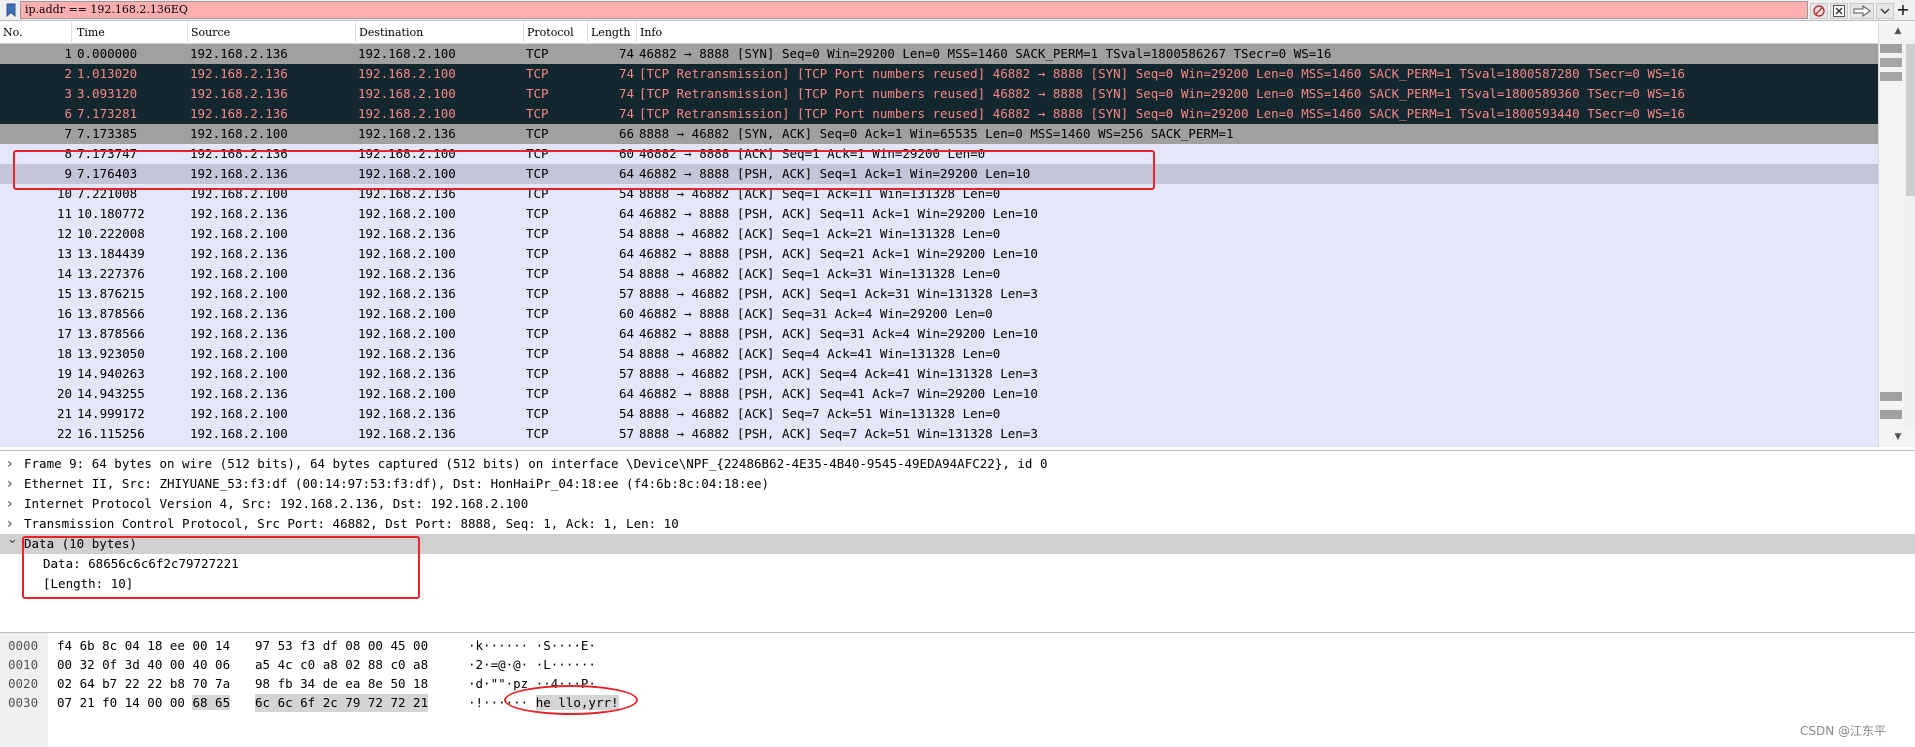 The height and width of the screenshot is (747, 1915). What do you see at coordinates (68, 153) in the screenshot?
I see `packet-no: 8` at bounding box center [68, 153].